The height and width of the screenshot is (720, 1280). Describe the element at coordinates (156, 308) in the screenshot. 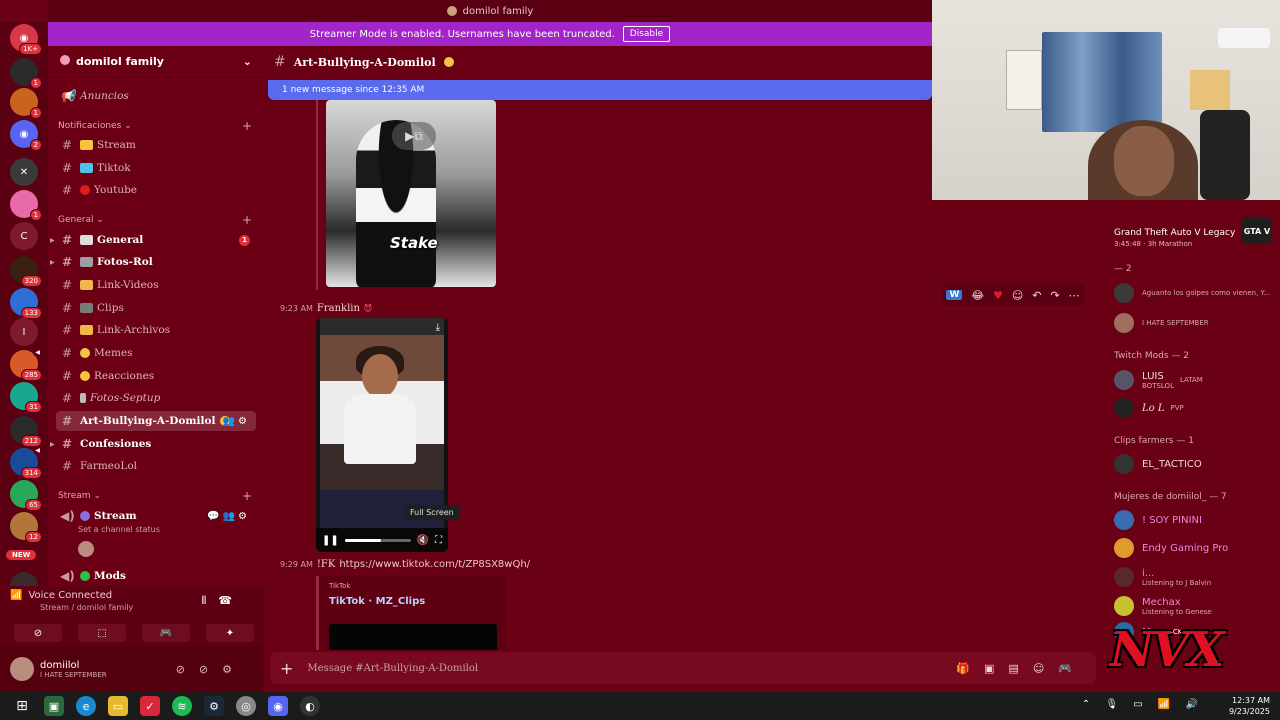

I see `channel-clips: # Clips` at that location.